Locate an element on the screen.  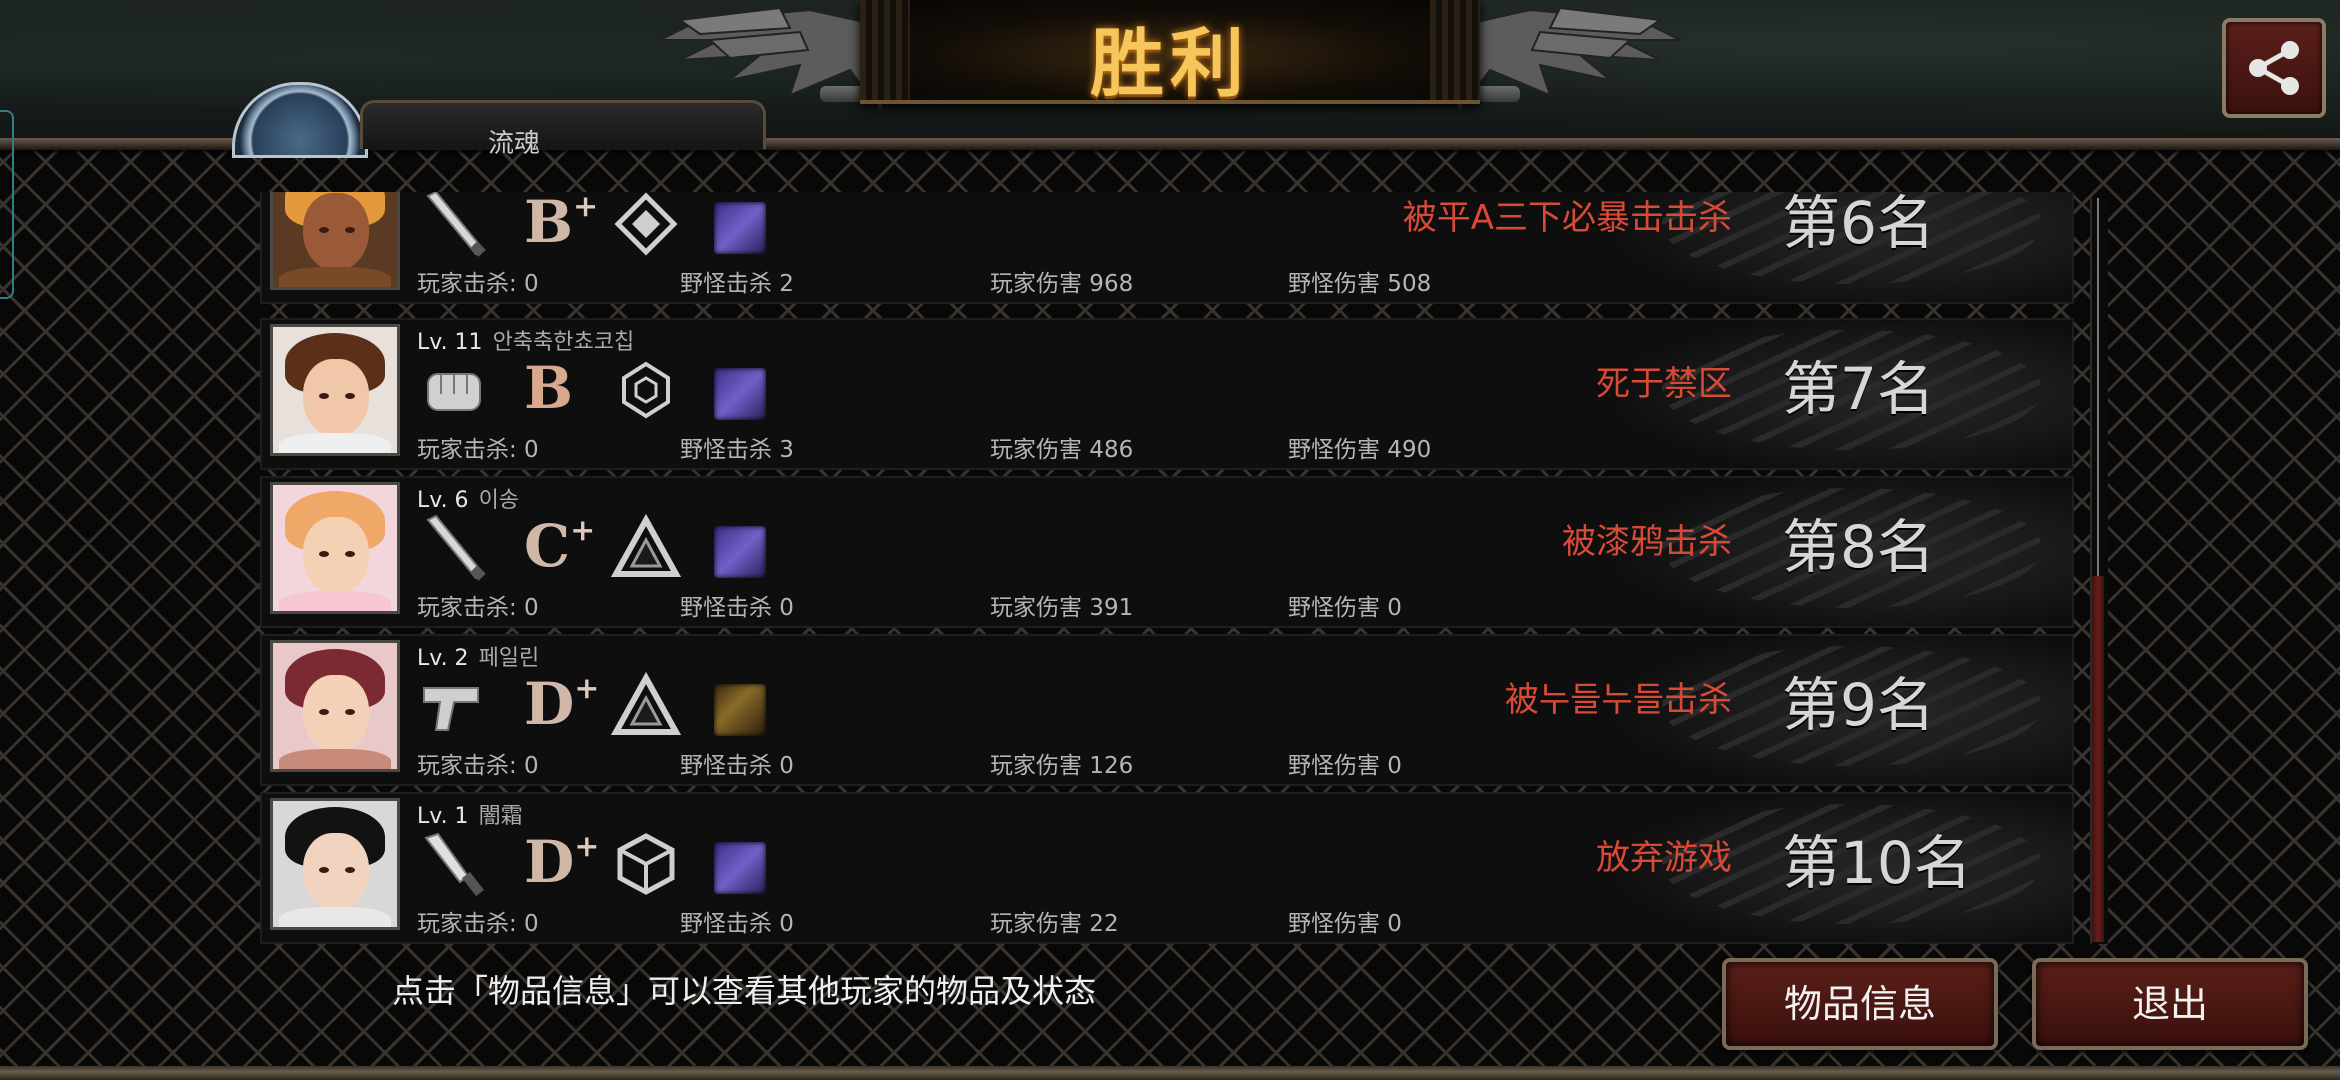
monster-damage: 野怪伤害 490 is located at coordinates (1360, 450).